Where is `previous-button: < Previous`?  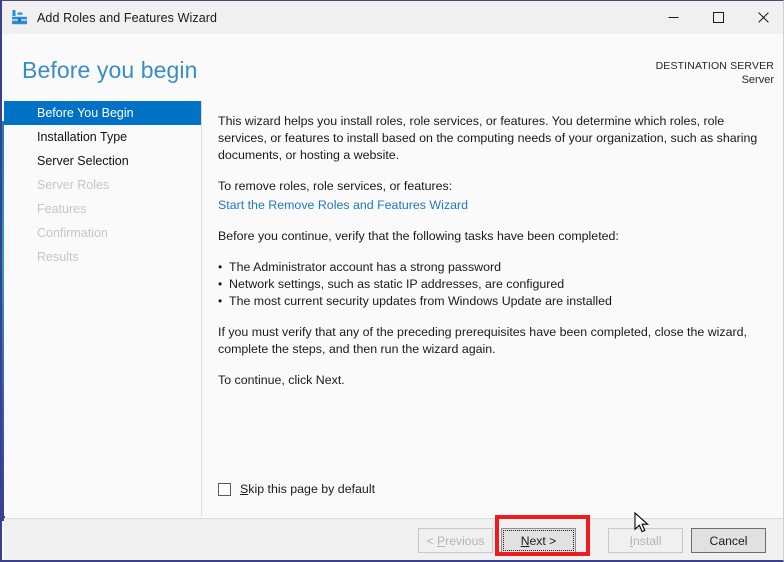 previous-button: < Previous is located at coordinates (455, 540).